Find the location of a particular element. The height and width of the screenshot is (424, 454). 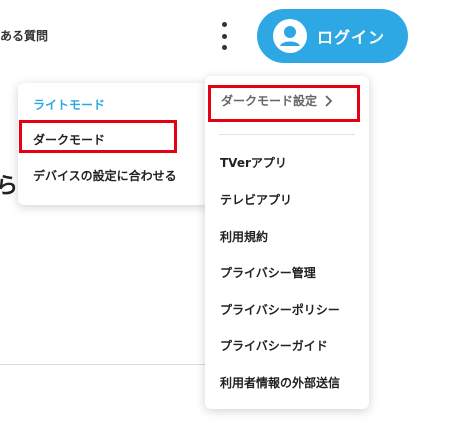

user-avatar-icon is located at coordinates (290, 36).